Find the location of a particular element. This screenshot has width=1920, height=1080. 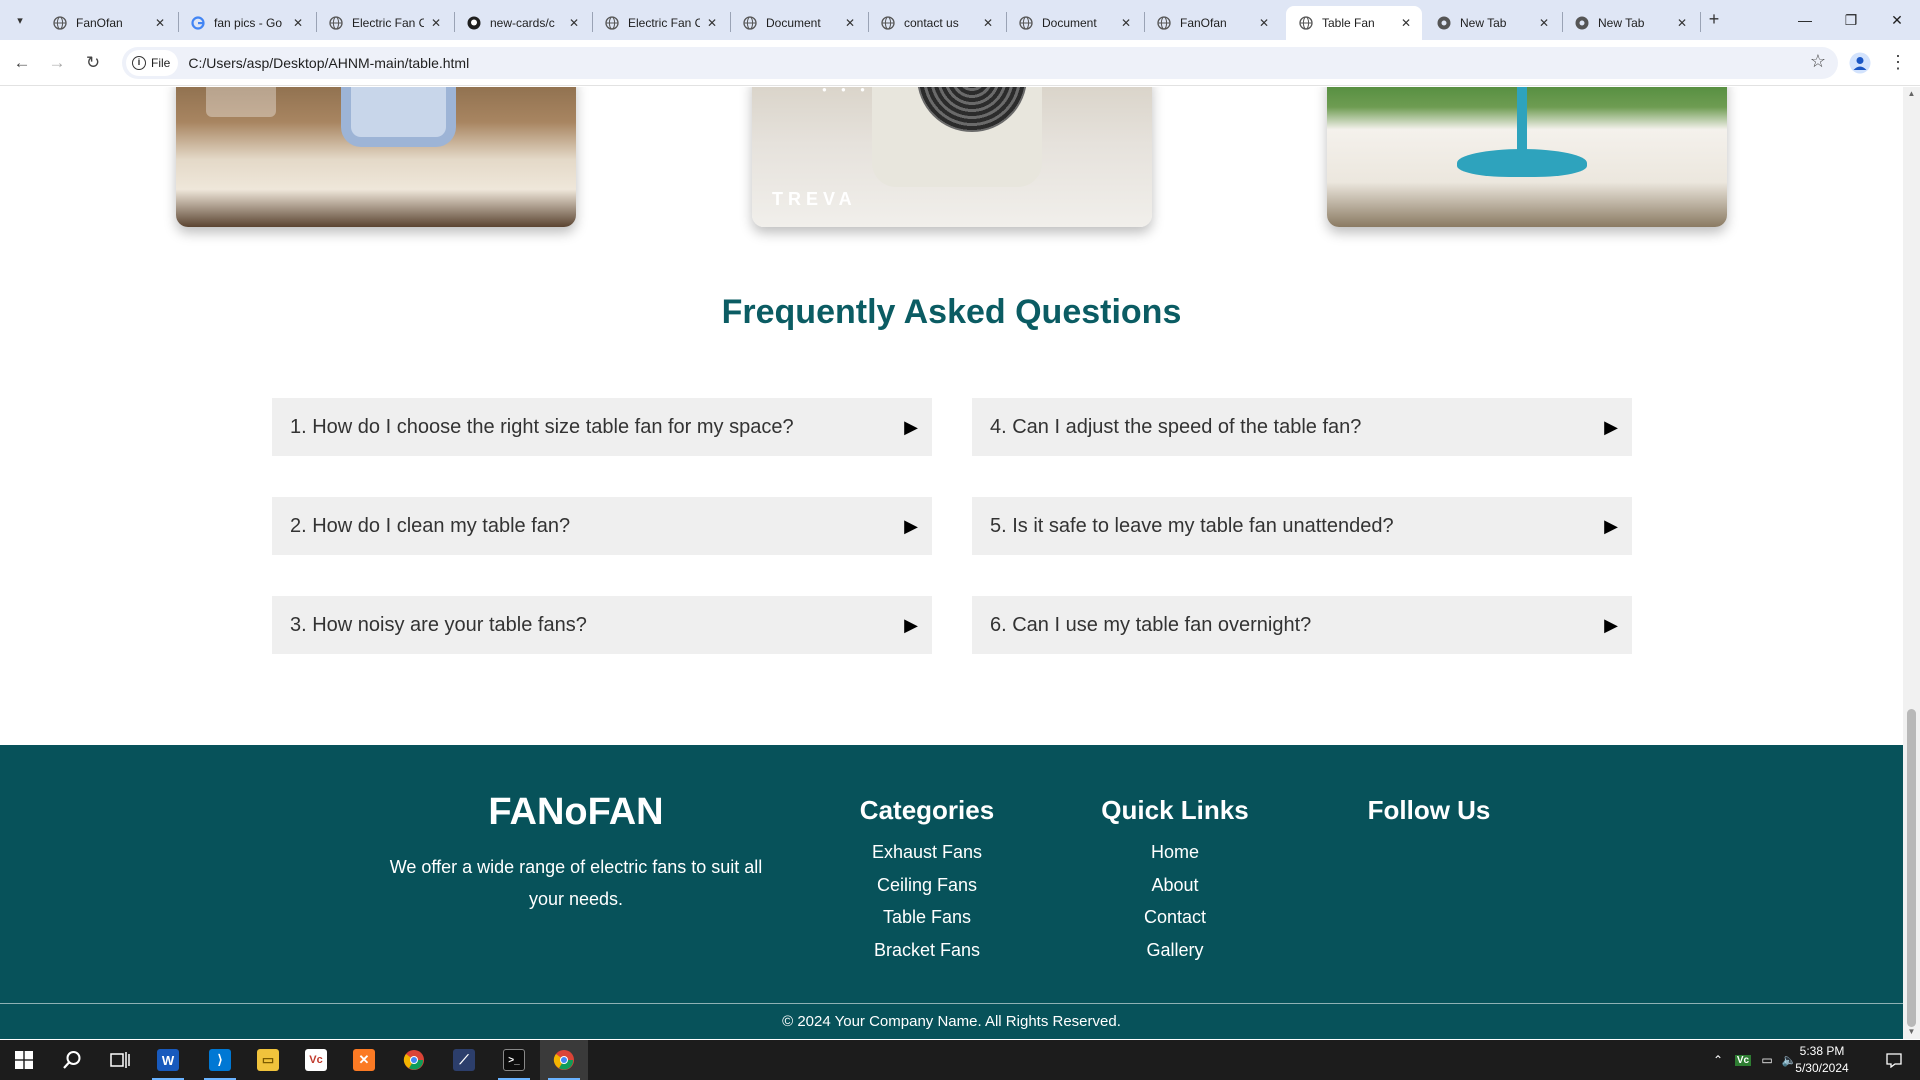

restore-icon: ❐ is located at coordinates (1851, 20).